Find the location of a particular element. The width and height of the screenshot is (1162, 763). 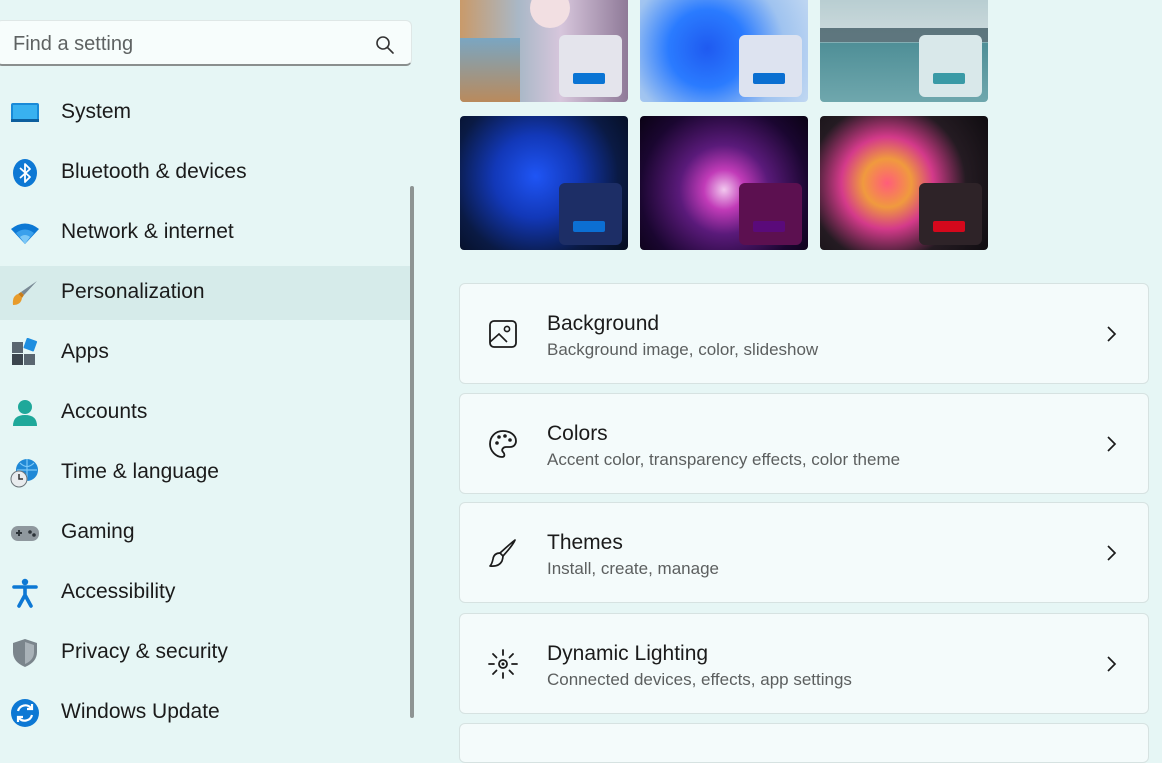

sidebar-item-accessibility: Accessibility is located at coordinates (206, 593).